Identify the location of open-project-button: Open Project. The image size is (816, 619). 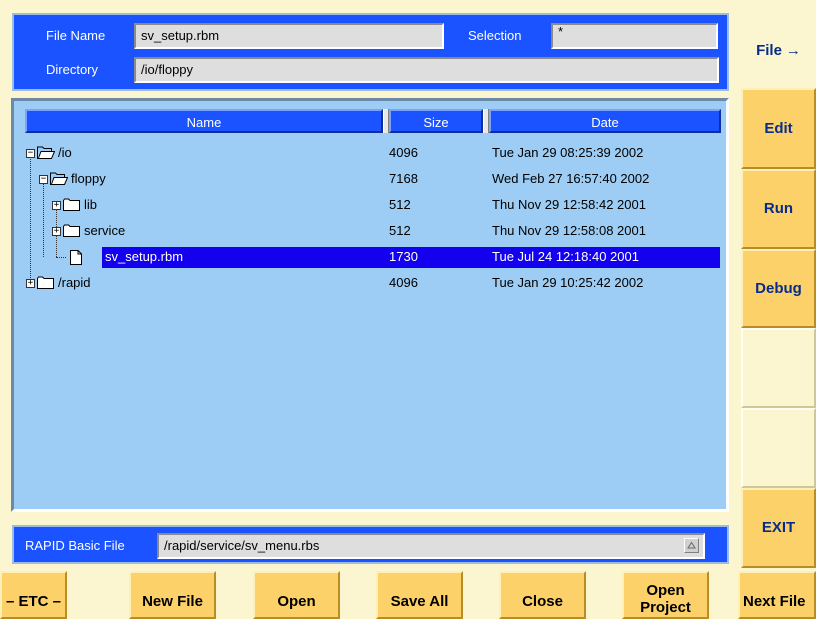
(665, 595).